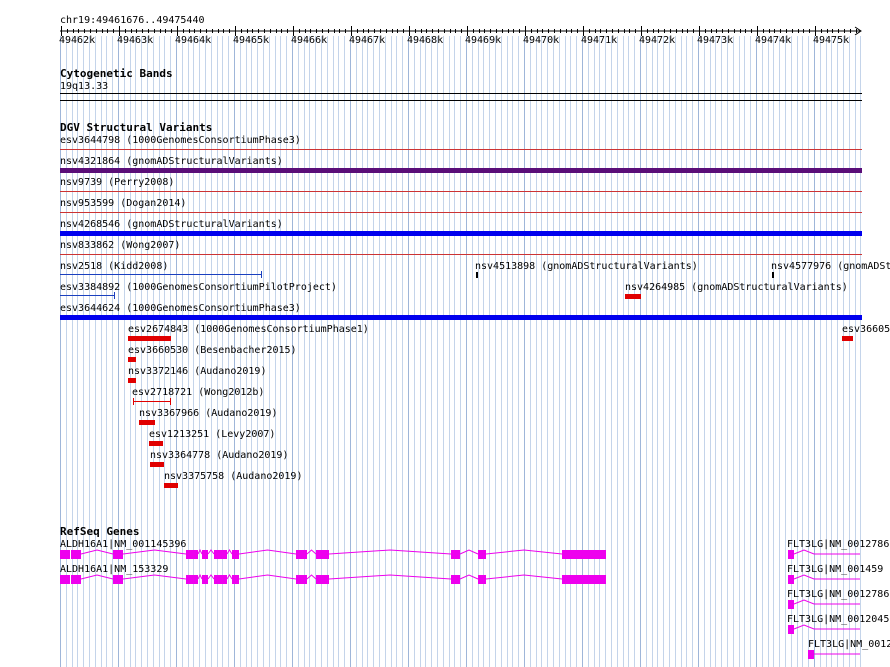 This screenshot has width=890, height=667. Describe the element at coordinates (117, 182) in the screenshot. I see `variant-label: nsv9739 (Perry2008)` at that location.